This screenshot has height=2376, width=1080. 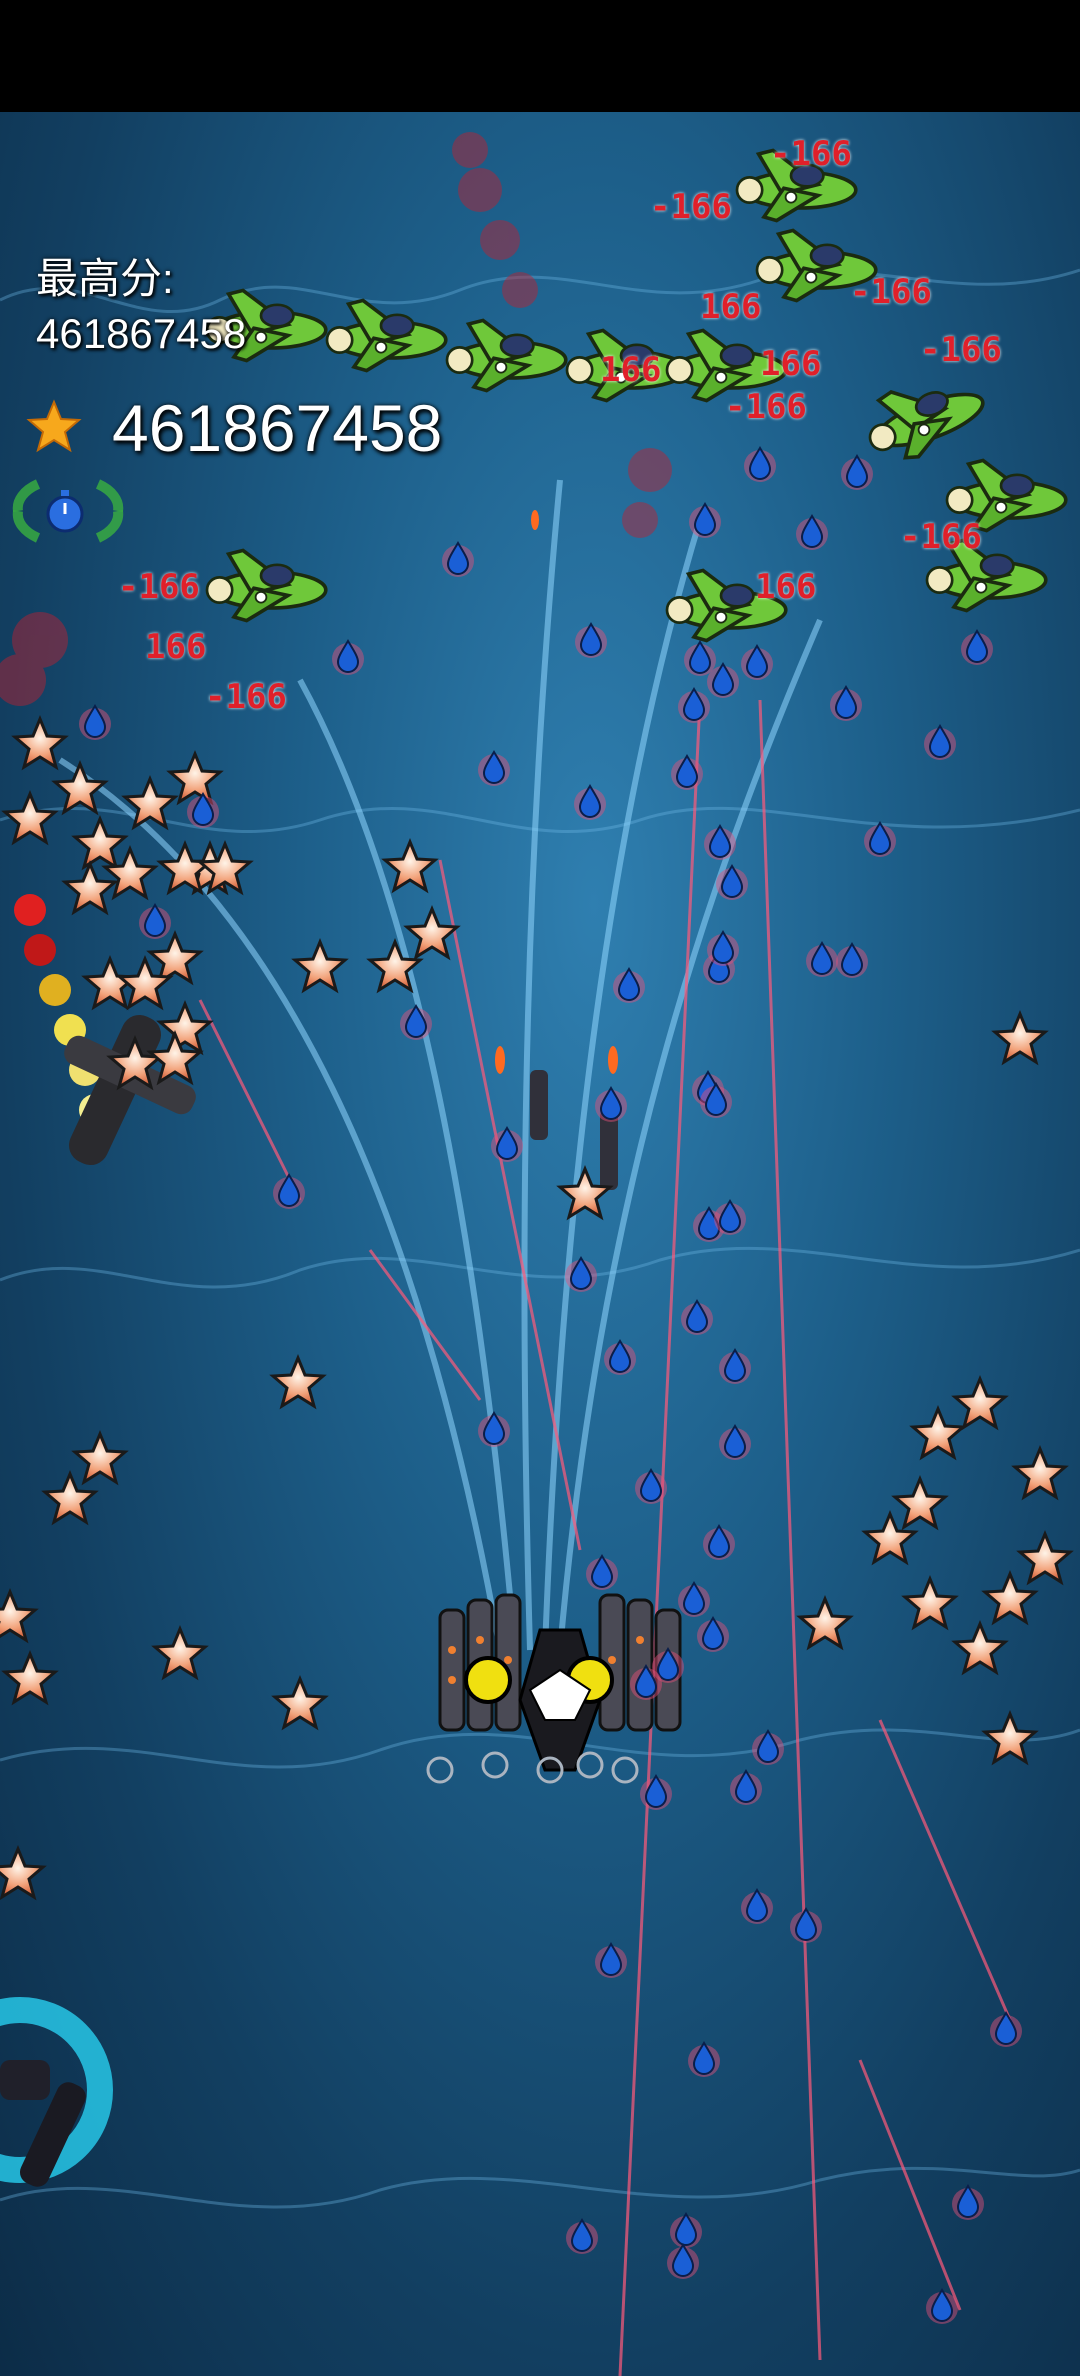 What do you see at coordinates (105, 278) in the screenshot?
I see `best-score-label: 最高分:` at bounding box center [105, 278].